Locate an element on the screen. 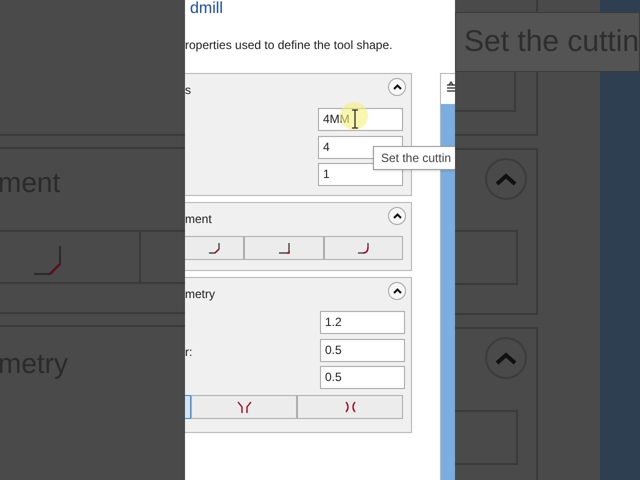  tooltip: Set the cuttin is located at coordinates (414, 158).